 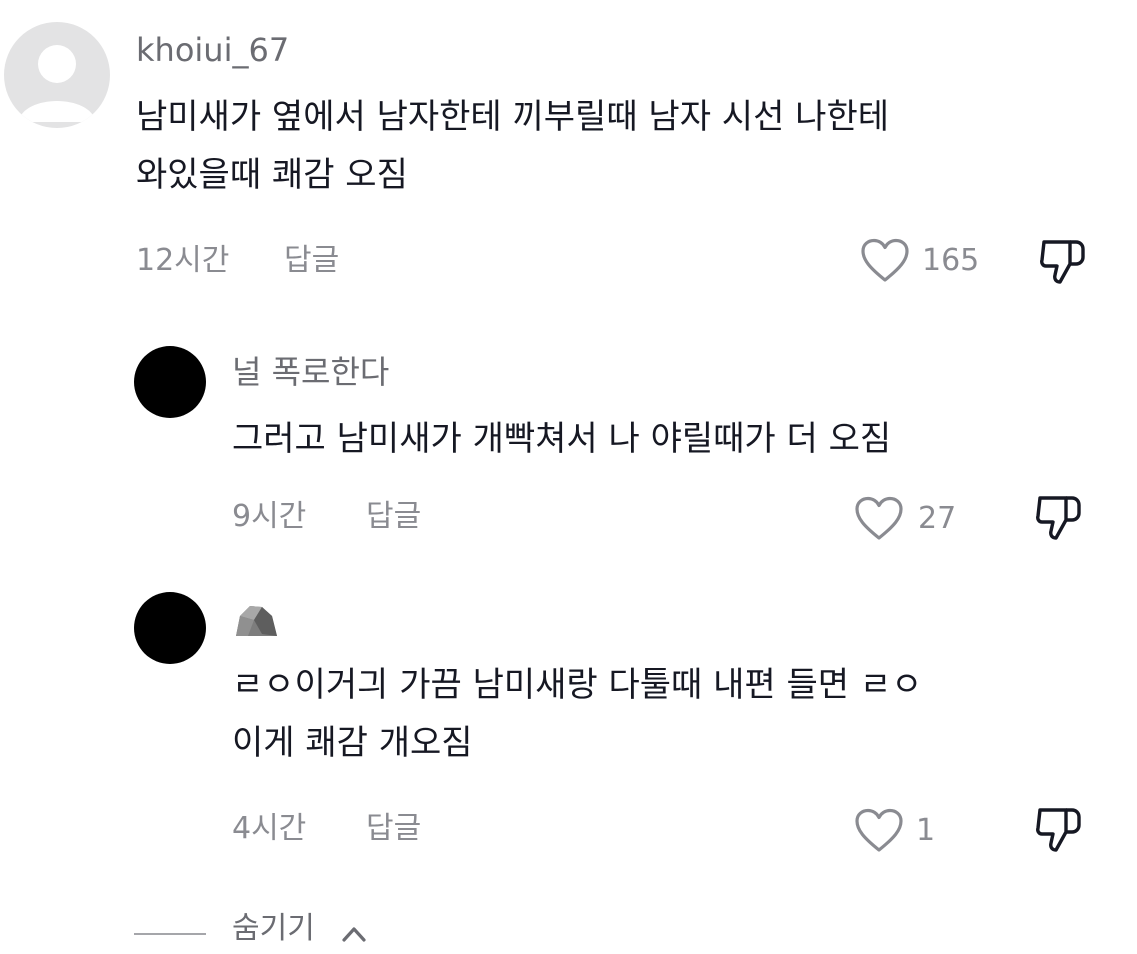 What do you see at coordinates (577, 685) in the screenshot?
I see `reply-text-line: ㄹㅇ이거긔 가끔 남미새랑 다툴때 내편 들면 ㄹㅇ` at bounding box center [577, 685].